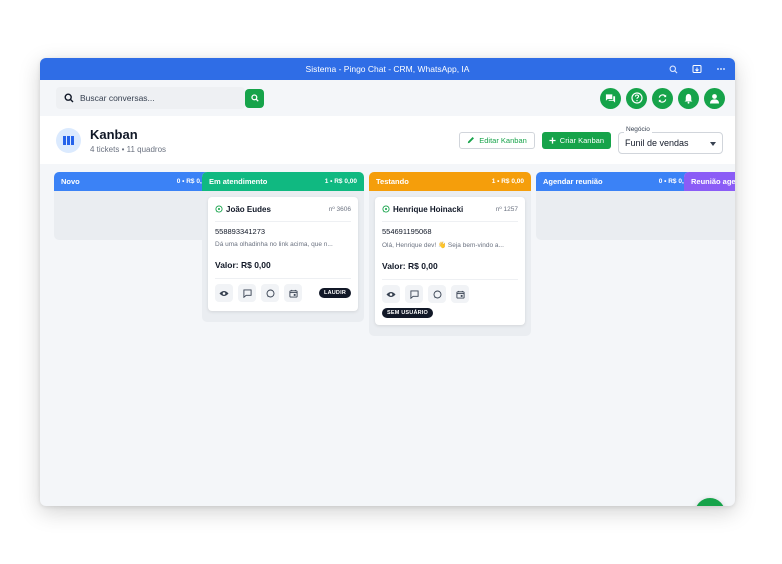  I want to click on refresh-icon, so click(662, 98).